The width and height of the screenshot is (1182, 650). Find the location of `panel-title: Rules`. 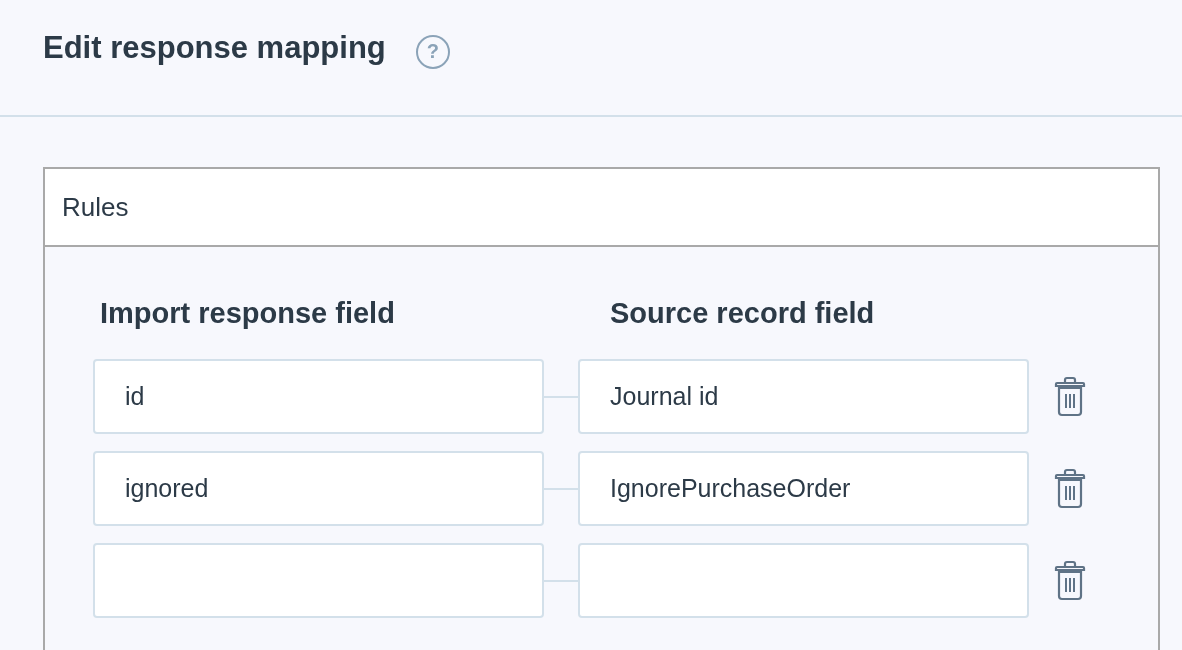

panel-title: Rules is located at coordinates (601, 208).